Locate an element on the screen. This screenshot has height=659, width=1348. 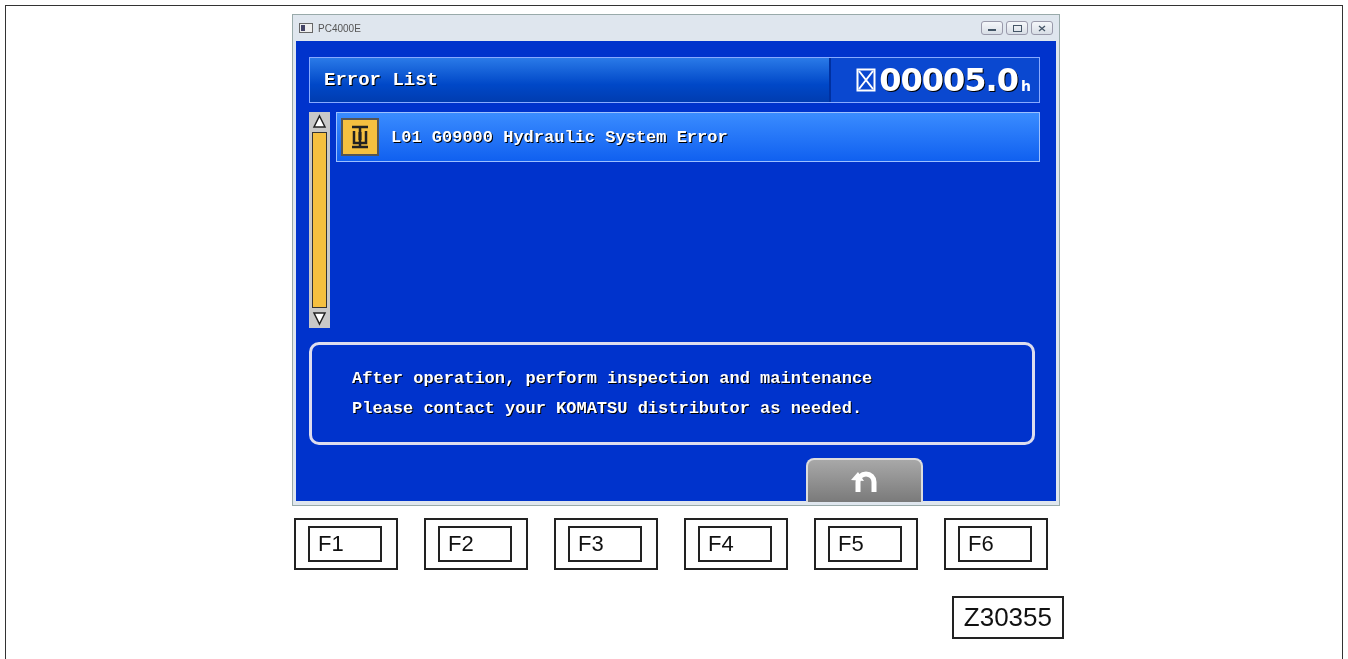
function-key: F6 is located at coordinates (996, 544).